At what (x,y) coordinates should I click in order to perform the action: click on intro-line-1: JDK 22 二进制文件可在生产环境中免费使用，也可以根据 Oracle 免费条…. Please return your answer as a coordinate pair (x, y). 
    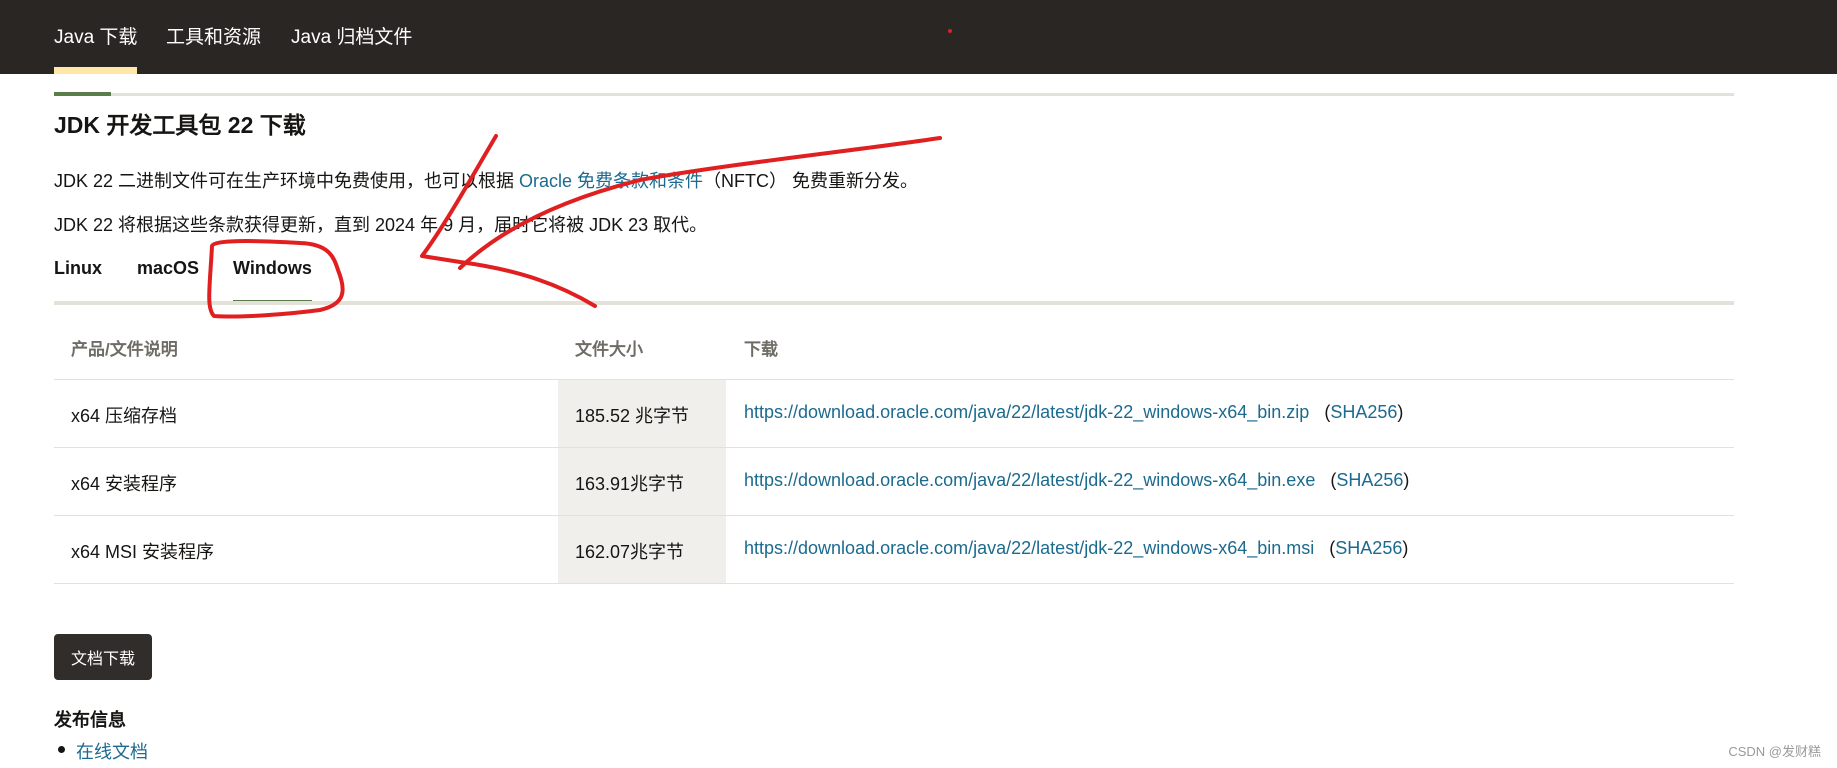
    Looking at the image, I should click on (486, 180).